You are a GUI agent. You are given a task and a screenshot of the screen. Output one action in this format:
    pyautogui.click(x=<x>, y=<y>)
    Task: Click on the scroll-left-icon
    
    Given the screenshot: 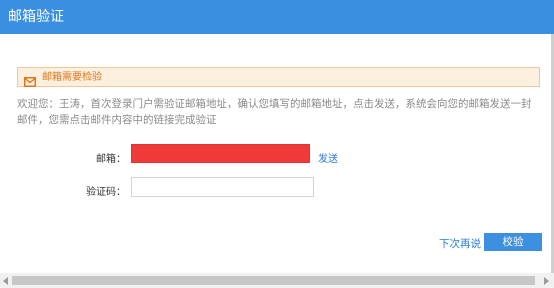 What is the action you would take?
    pyautogui.click(x=5, y=281)
    